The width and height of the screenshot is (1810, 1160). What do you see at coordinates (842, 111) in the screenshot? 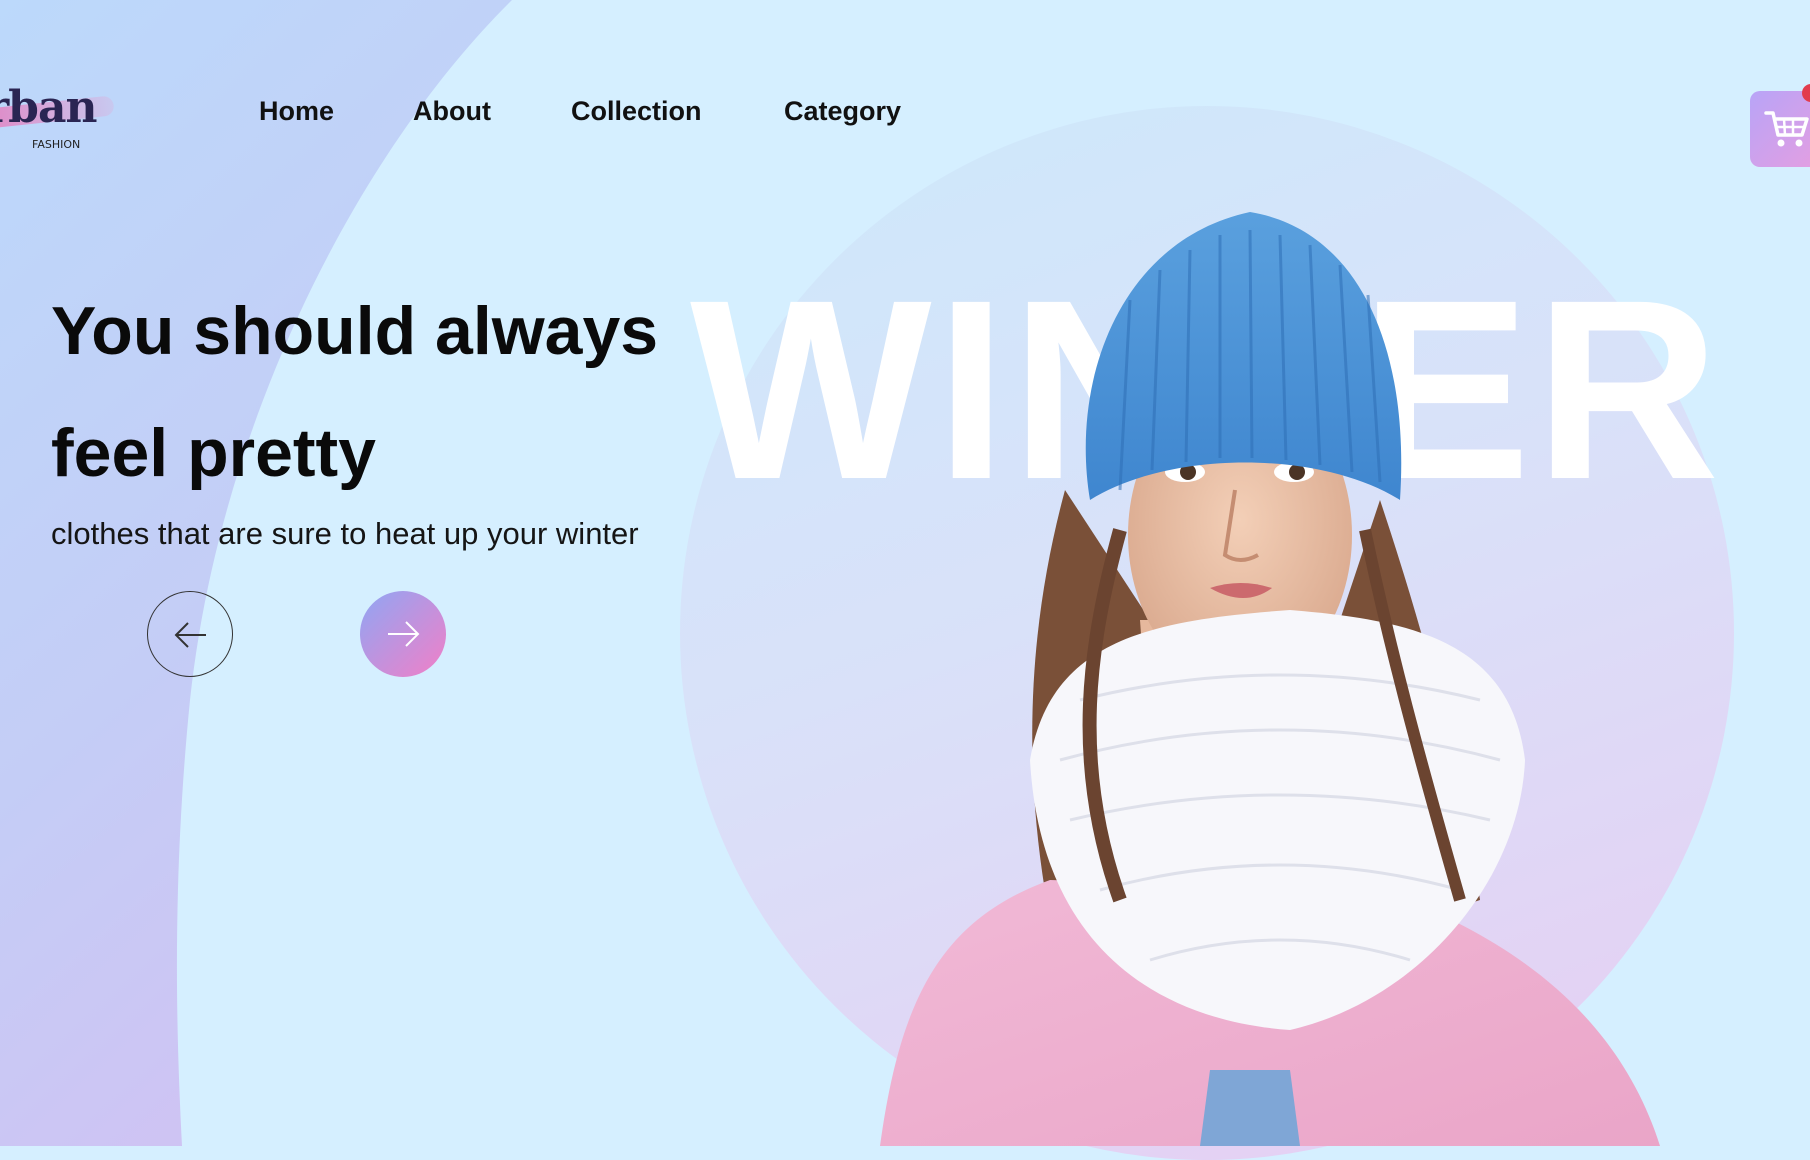
I see `nav-item-category: Category` at bounding box center [842, 111].